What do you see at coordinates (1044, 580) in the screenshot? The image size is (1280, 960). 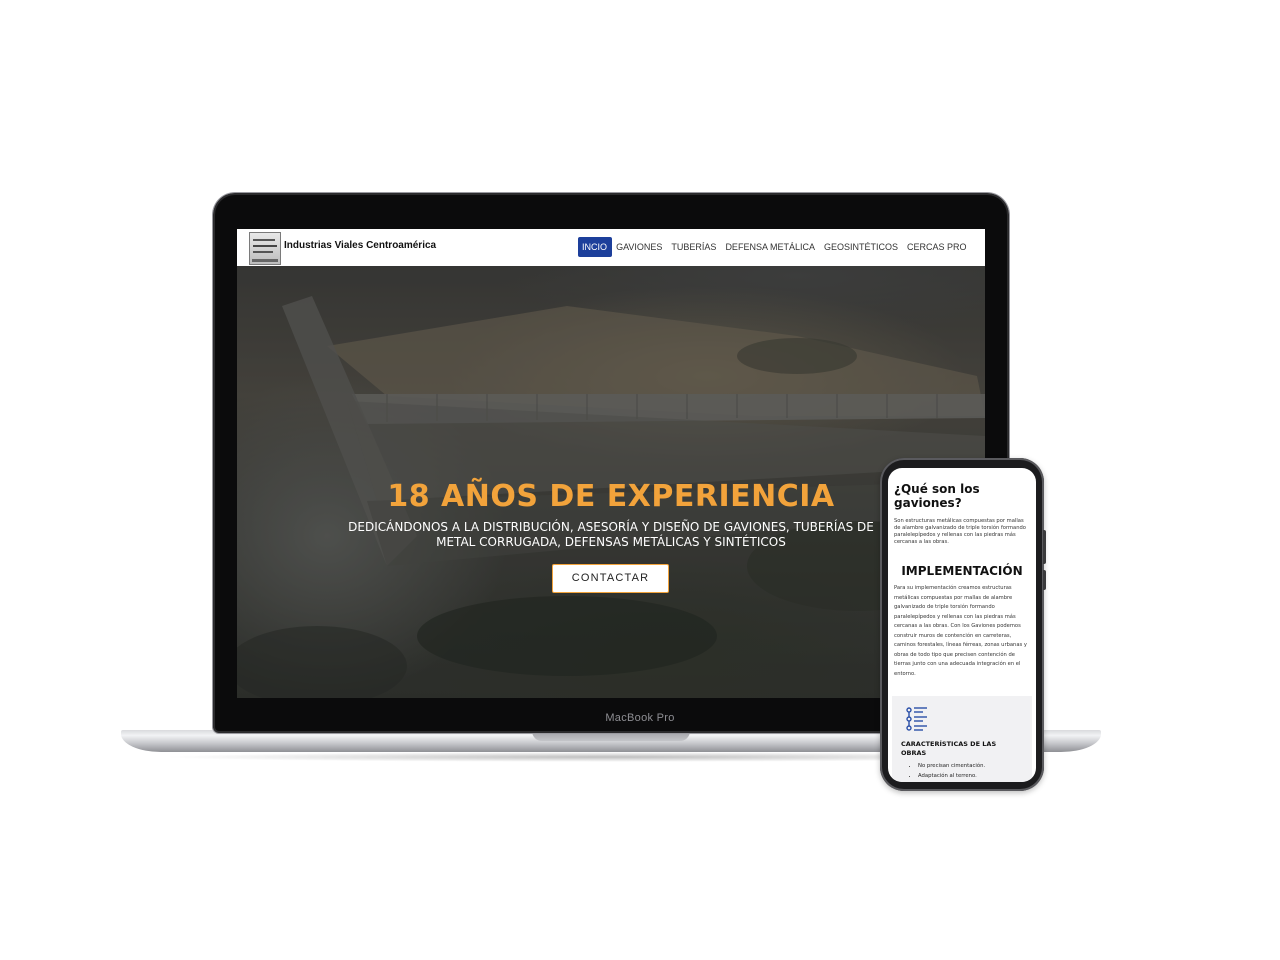 I see `phone-volume-button` at bounding box center [1044, 580].